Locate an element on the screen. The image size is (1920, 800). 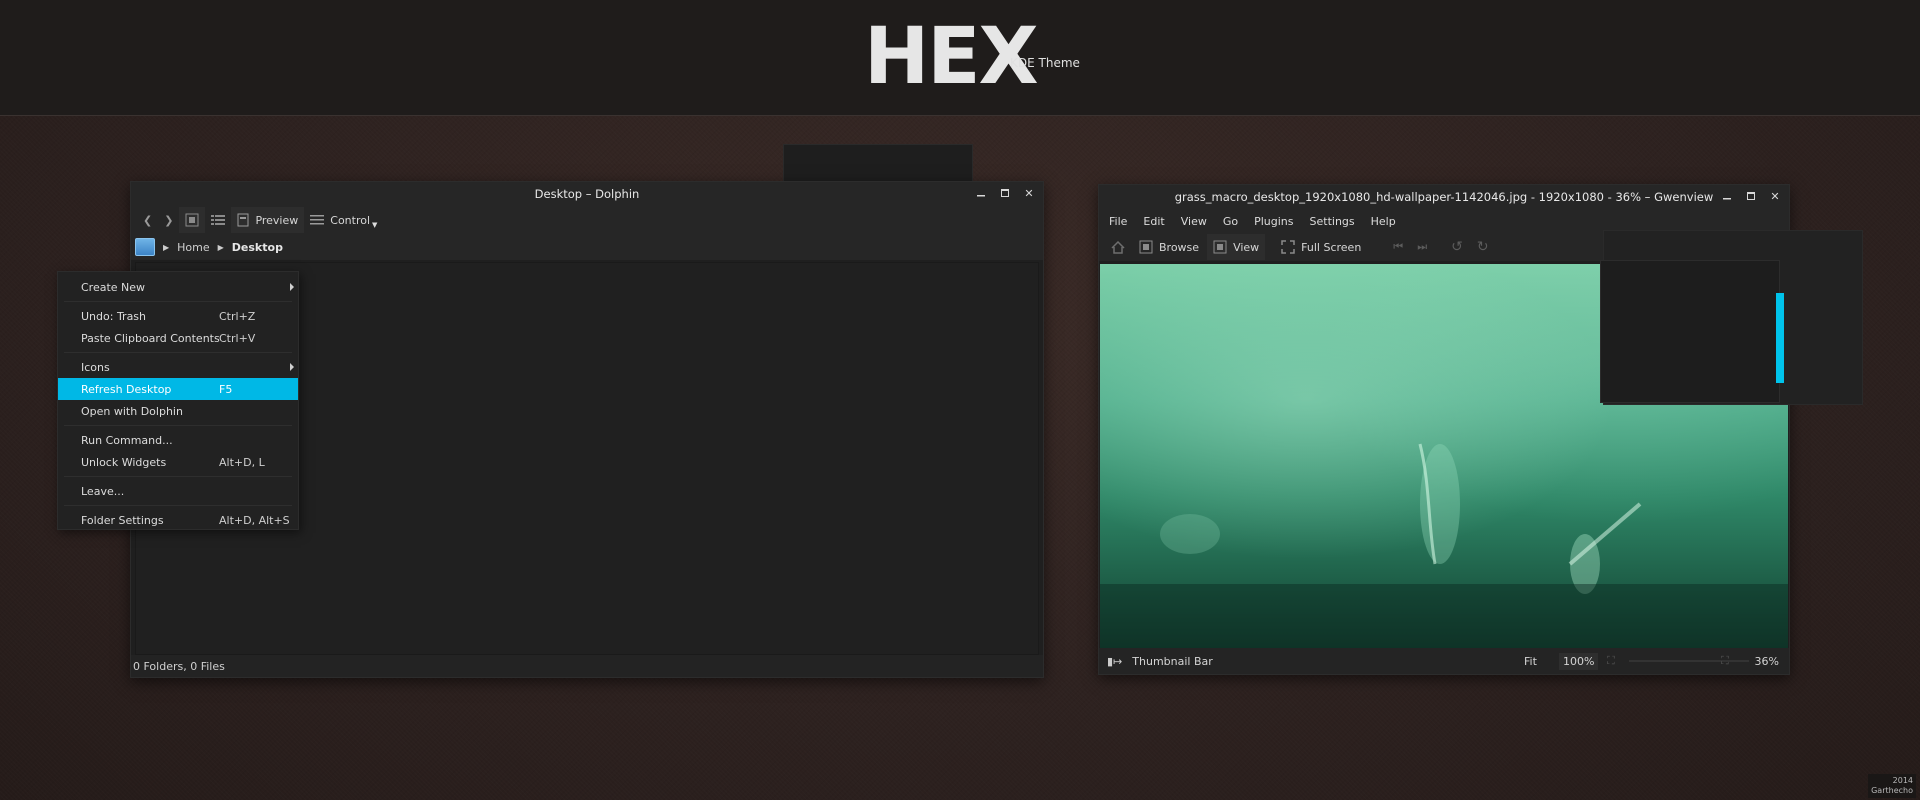
gwenview-statusbar: ▮↦ Thumbnail Bar Fit 100% ⛶ ⛶ 36% is located at coordinates (1444, 661).